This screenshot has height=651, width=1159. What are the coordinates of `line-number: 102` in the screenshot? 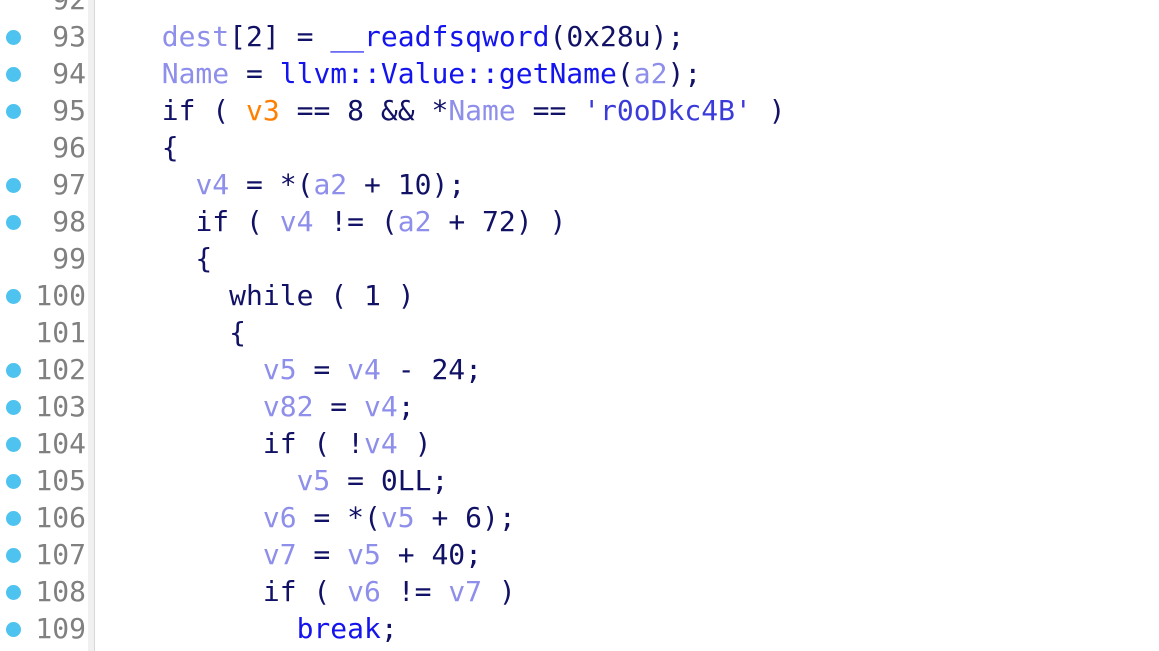 It's located at (60, 369).